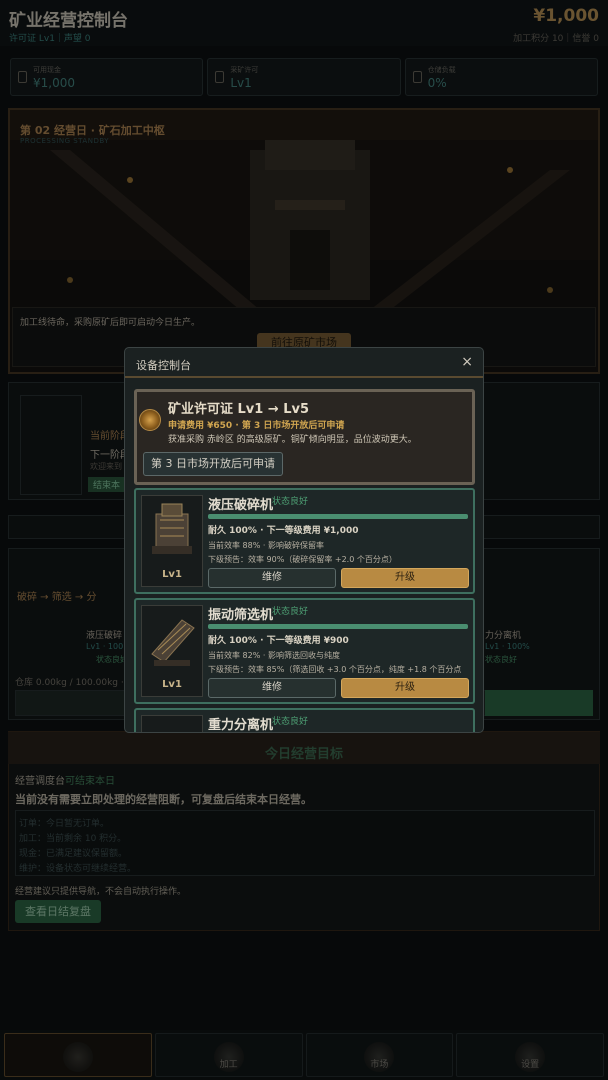 The height and width of the screenshot is (1080, 608). Describe the element at coordinates (239, 409) in the screenshot. I see `license-title: 矿业许可证 Lv1 → Lv5` at that location.